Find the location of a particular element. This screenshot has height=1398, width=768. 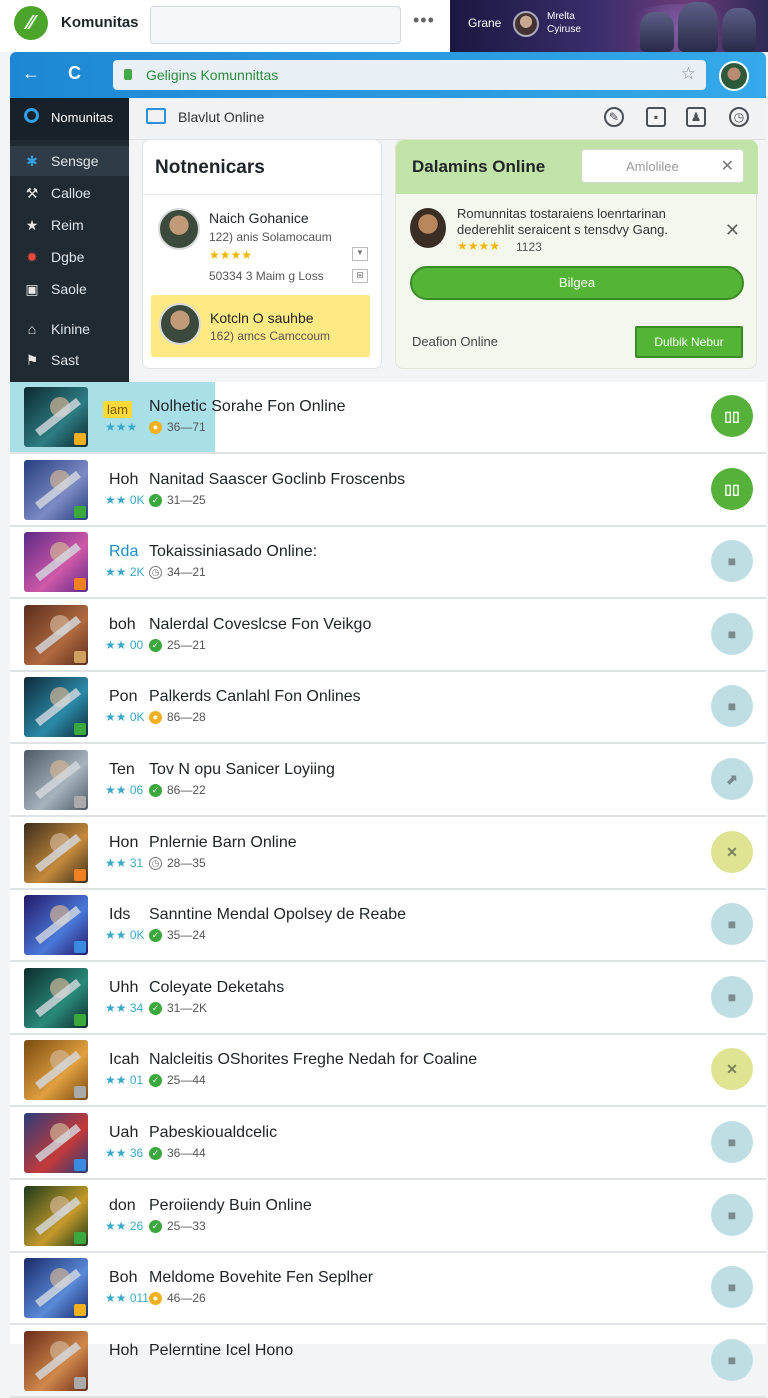

banner-label: Grane is located at coordinates (485, 23).